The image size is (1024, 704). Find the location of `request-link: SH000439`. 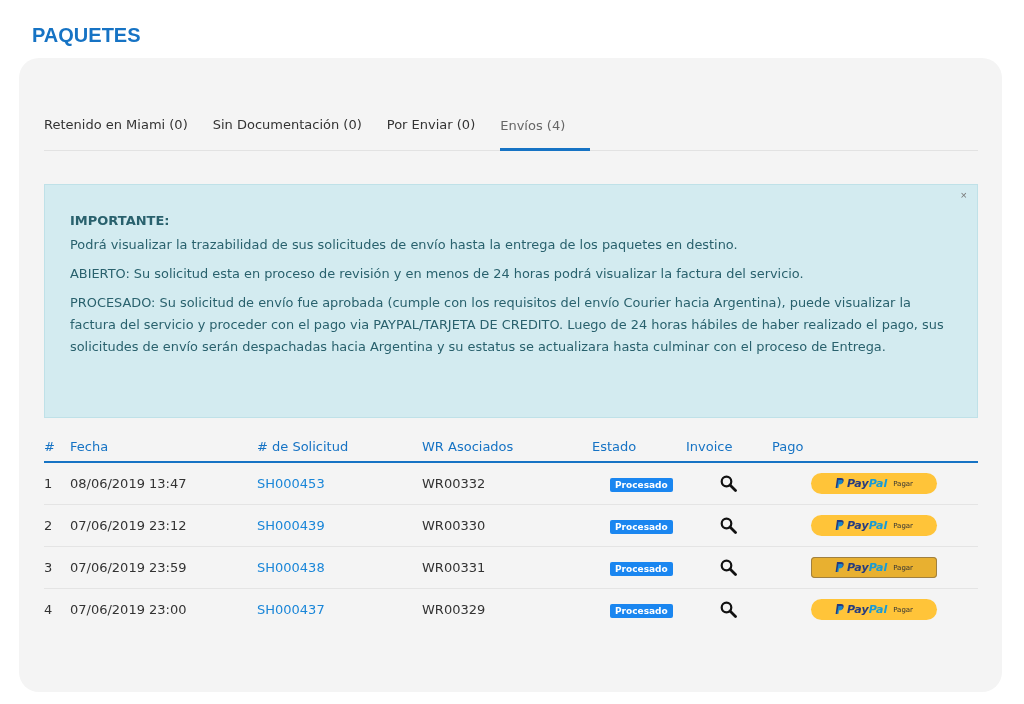

request-link: SH000439 is located at coordinates (291, 525).